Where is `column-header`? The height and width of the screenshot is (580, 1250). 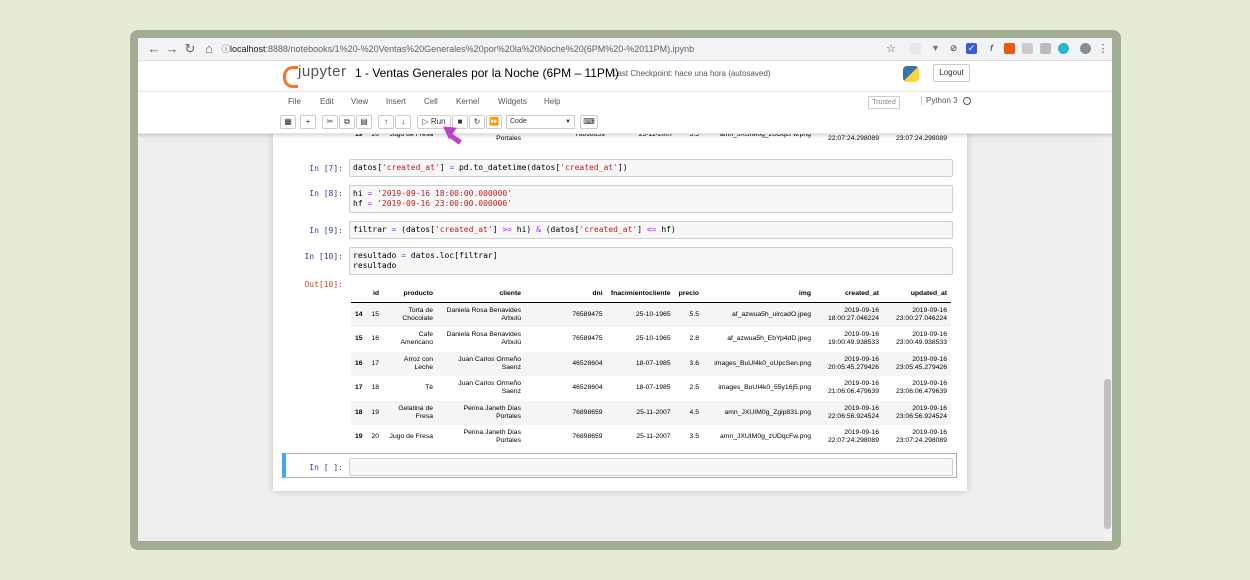
column-header is located at coordinates (359, 294).